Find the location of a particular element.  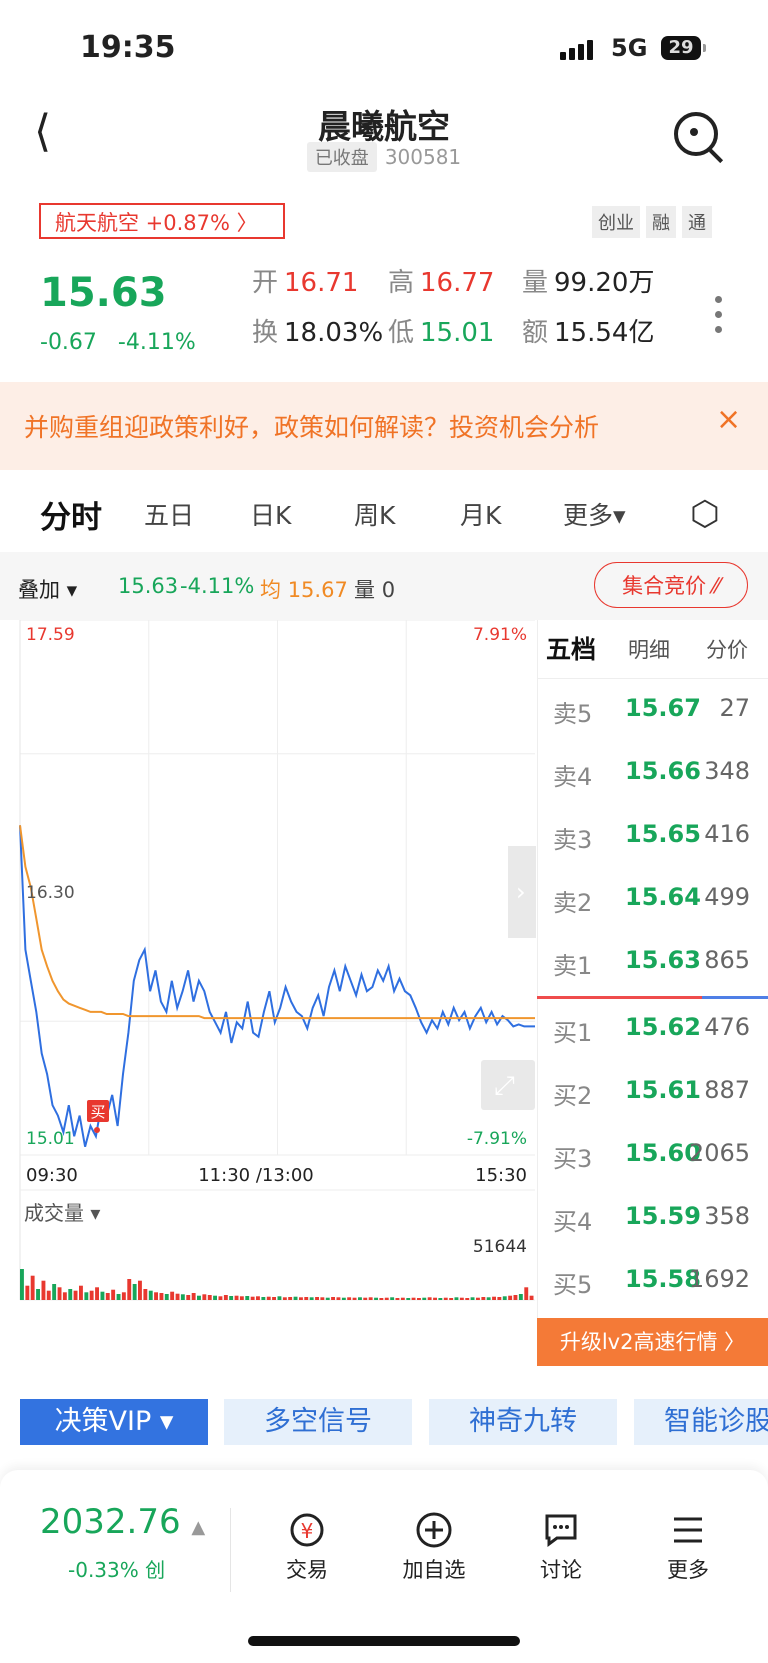

open-stat: 开 16.71 is located at coordinates (305, 280).